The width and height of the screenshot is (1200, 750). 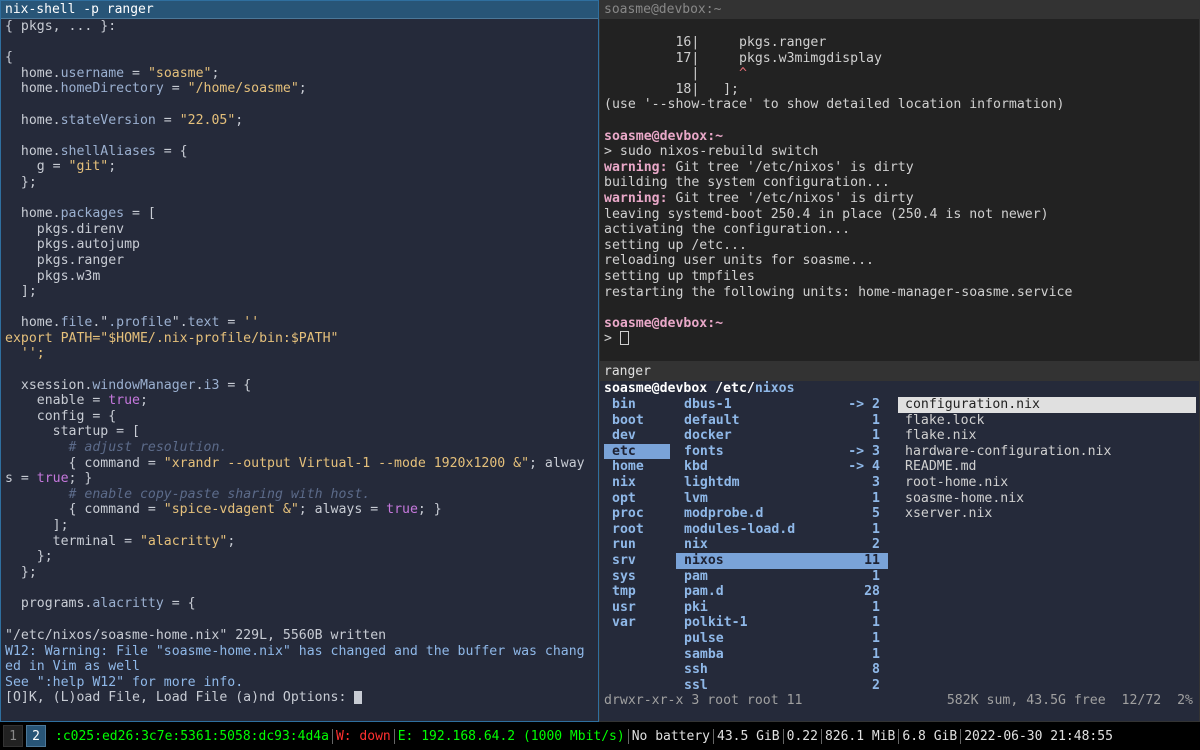 What do you see at coordinates (179, 323) in the screenshot?
I see `code-line-token: ".` at bounding box center [179, 323].